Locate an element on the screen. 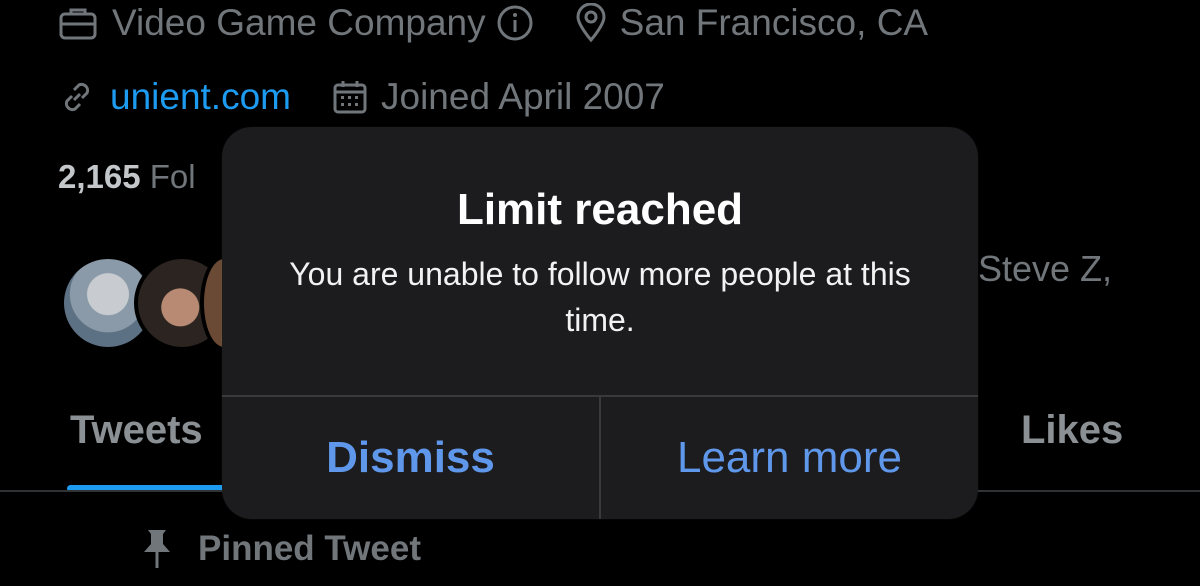 The width and height of the screenshot is (1200, 586). dismiss-button: Dismiss is located at coordinates (410, 458).